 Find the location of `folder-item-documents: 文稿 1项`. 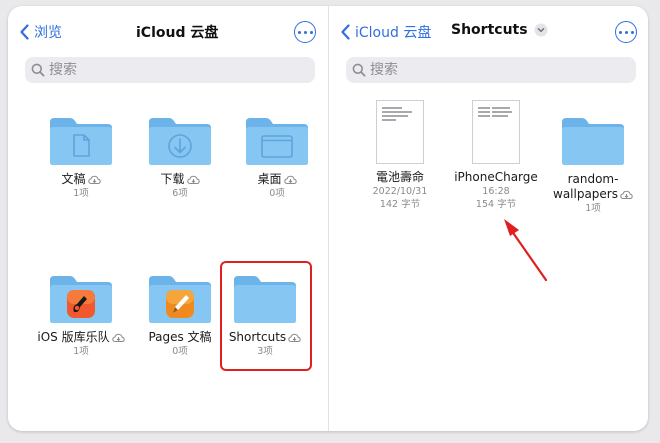

folder-item-documents: 文稿 1项 is located at coordinates (81, 158).